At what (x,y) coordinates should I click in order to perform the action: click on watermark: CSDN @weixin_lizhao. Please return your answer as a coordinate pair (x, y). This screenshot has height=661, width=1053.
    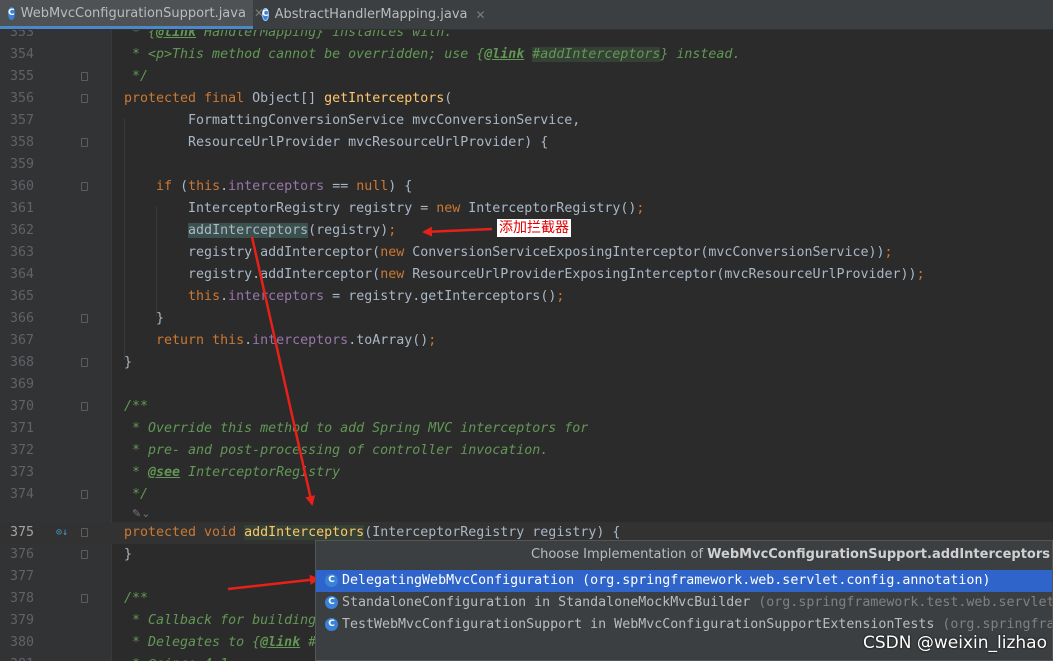
    Looking at the image, I should click on (955, 643).